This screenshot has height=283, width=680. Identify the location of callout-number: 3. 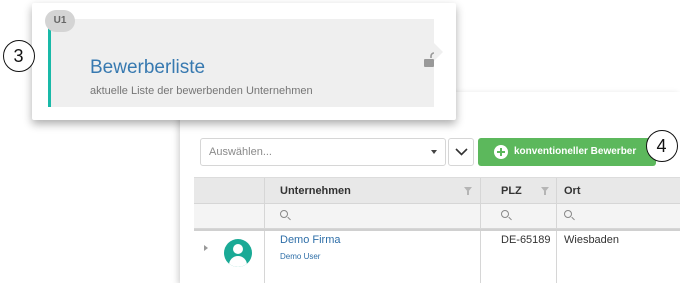
(18, 56).